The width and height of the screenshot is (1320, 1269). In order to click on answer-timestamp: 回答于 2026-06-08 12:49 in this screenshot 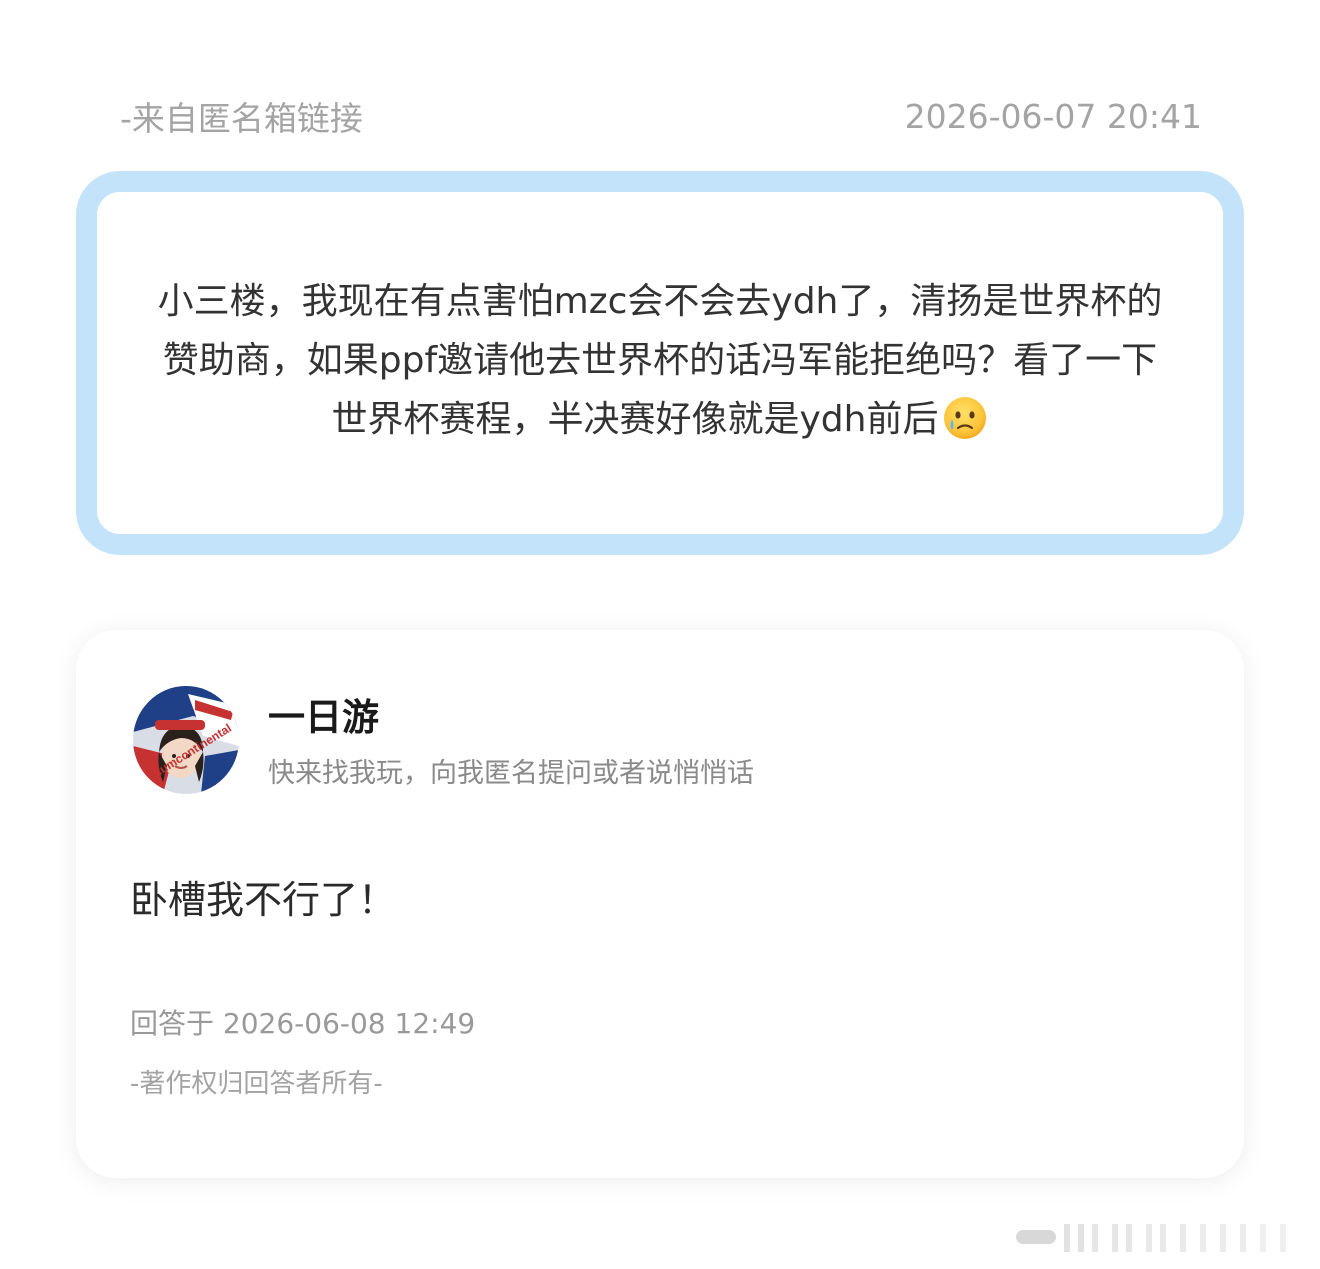, I will do `click(303, 1023)`.